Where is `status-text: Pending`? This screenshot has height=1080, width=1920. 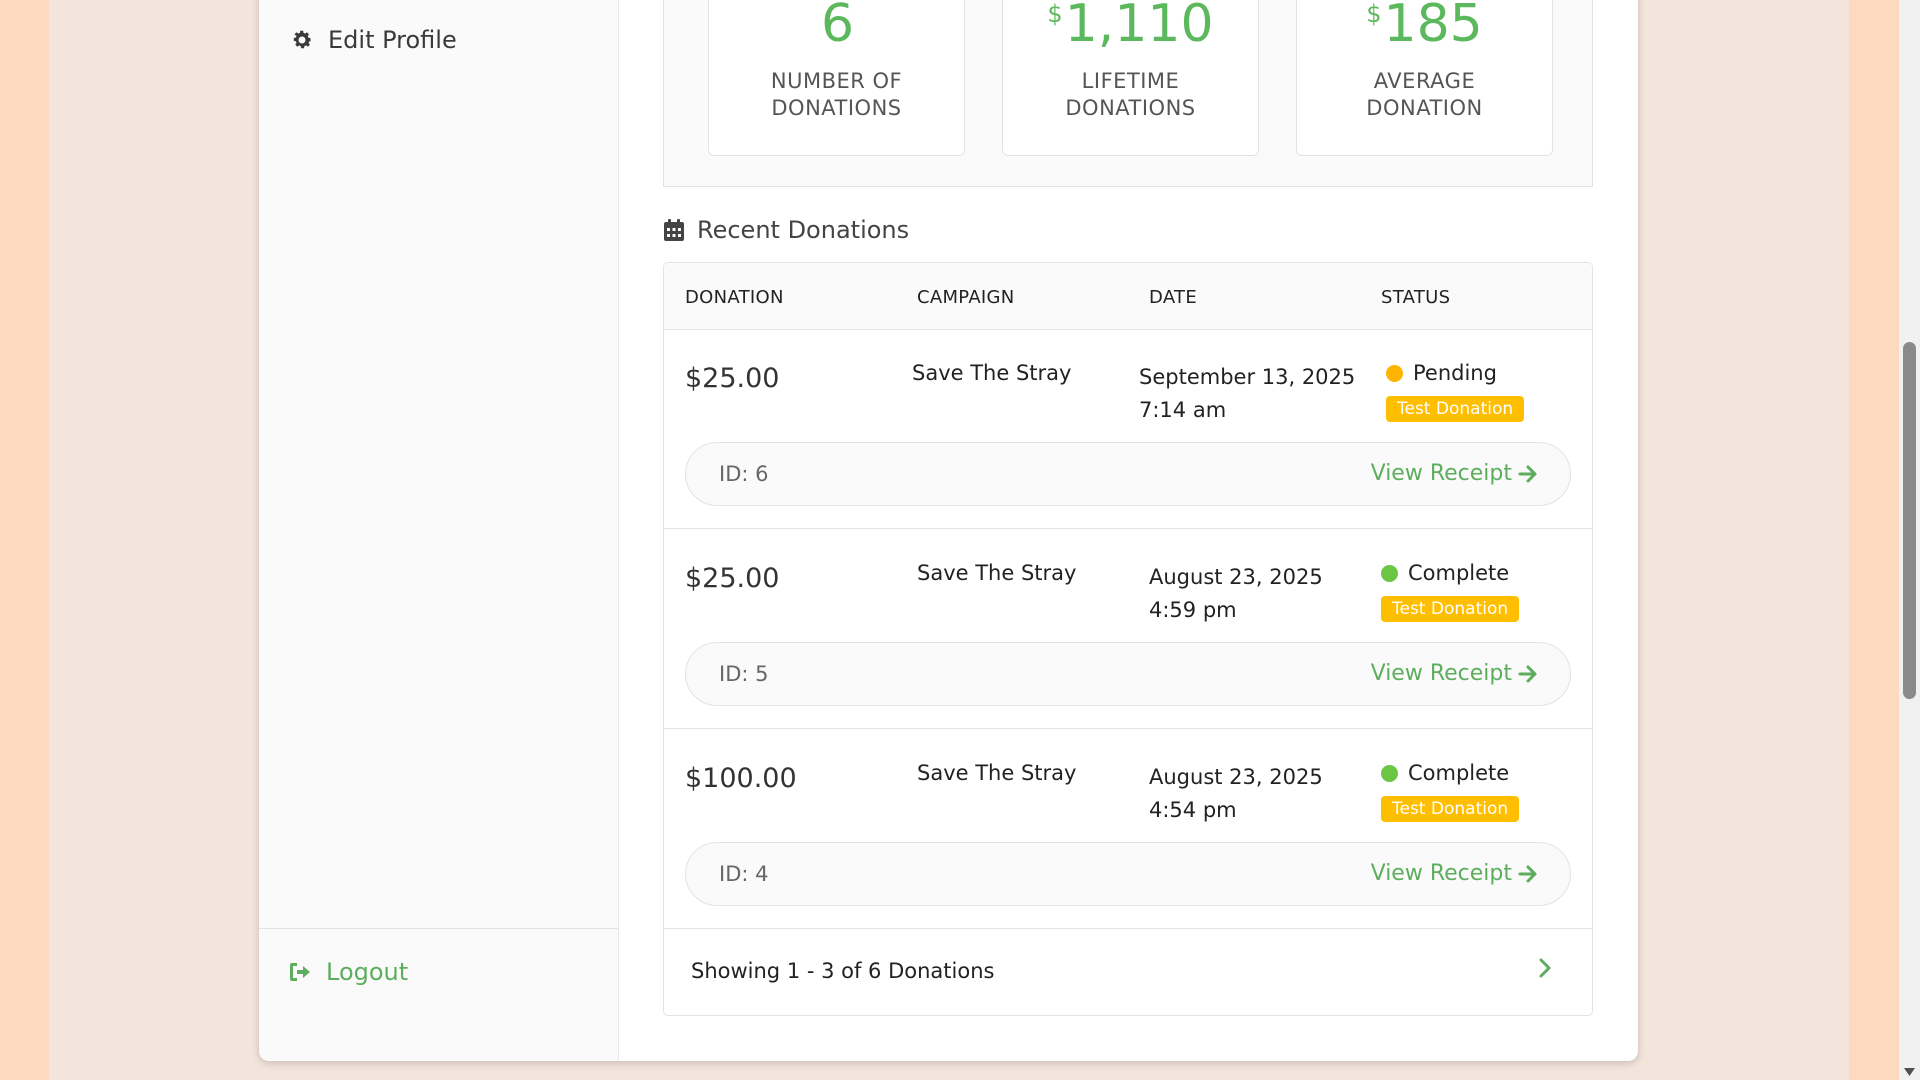 status-text: Pending is located at coordinates (1455, 373).